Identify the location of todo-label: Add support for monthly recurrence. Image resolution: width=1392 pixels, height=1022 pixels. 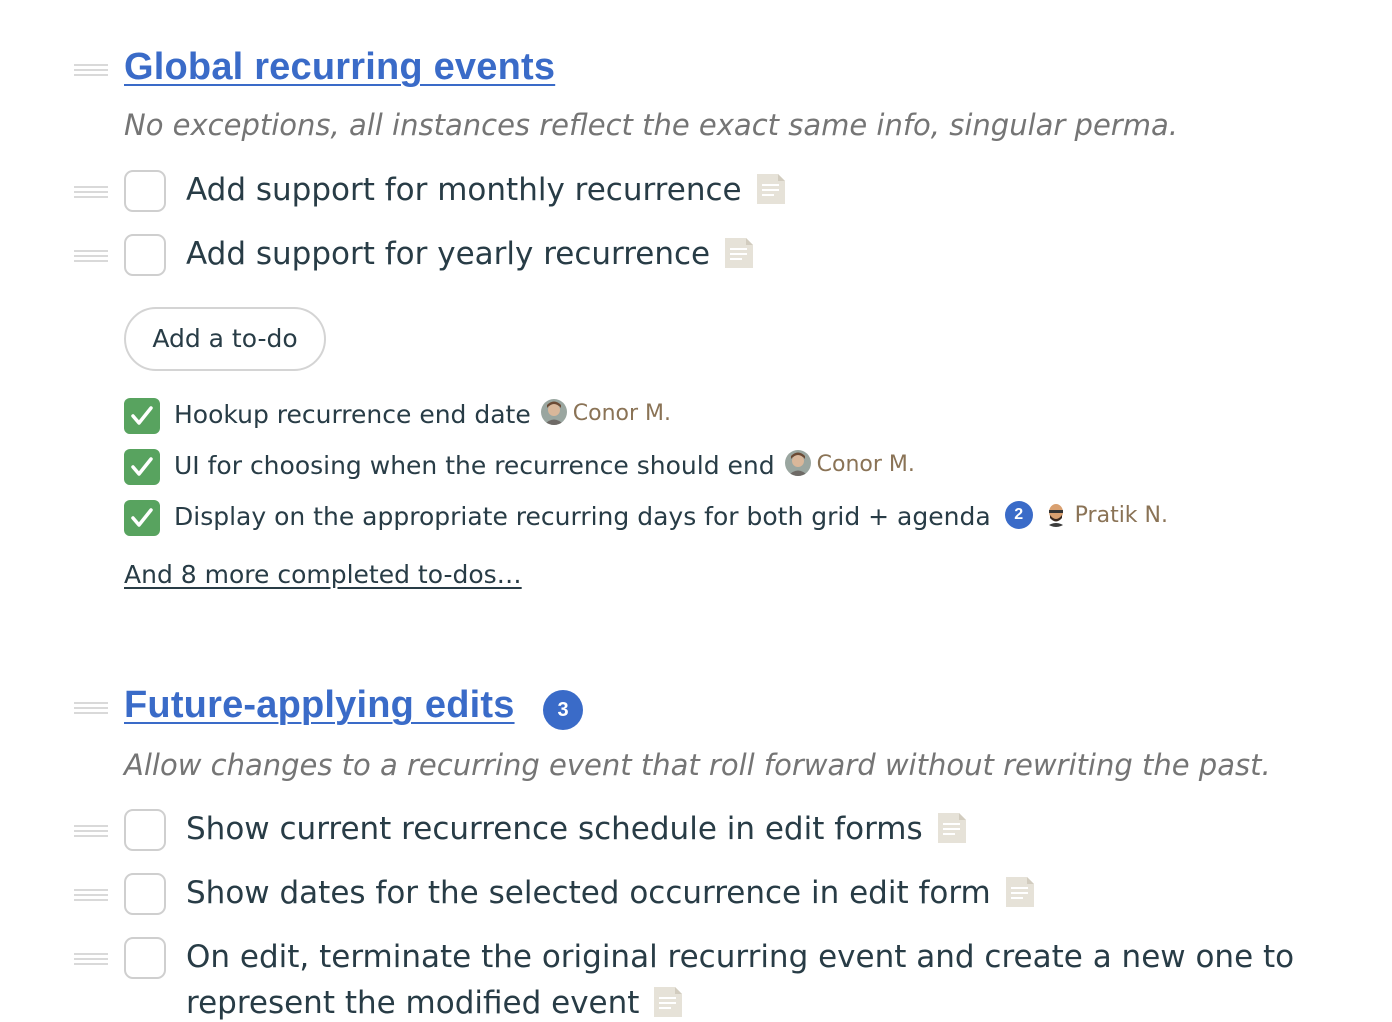
(464, 190).